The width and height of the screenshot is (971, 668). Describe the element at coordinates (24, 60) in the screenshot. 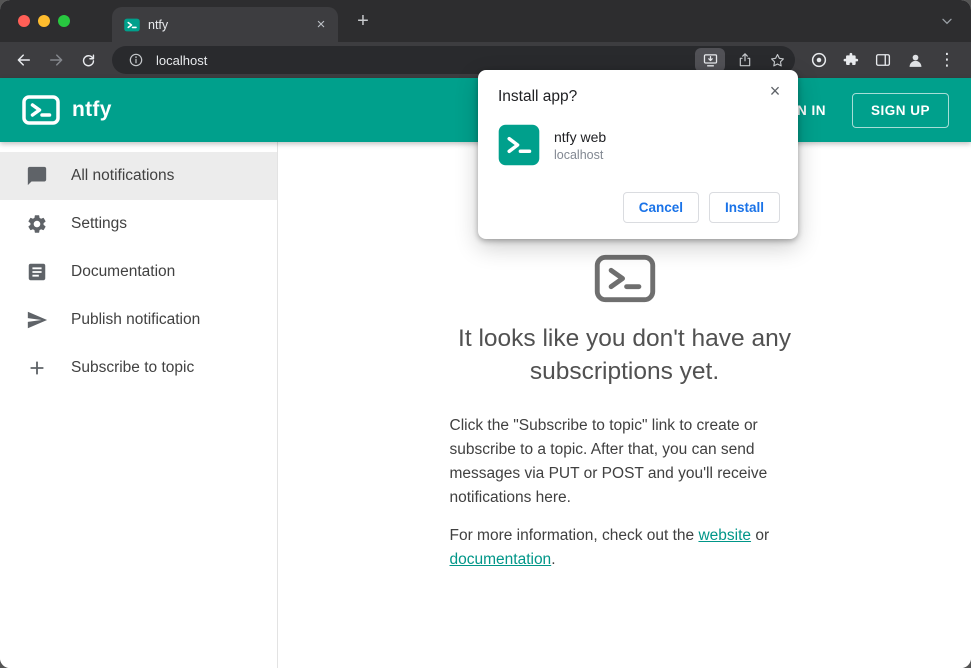

I see `back-icon` at that location.